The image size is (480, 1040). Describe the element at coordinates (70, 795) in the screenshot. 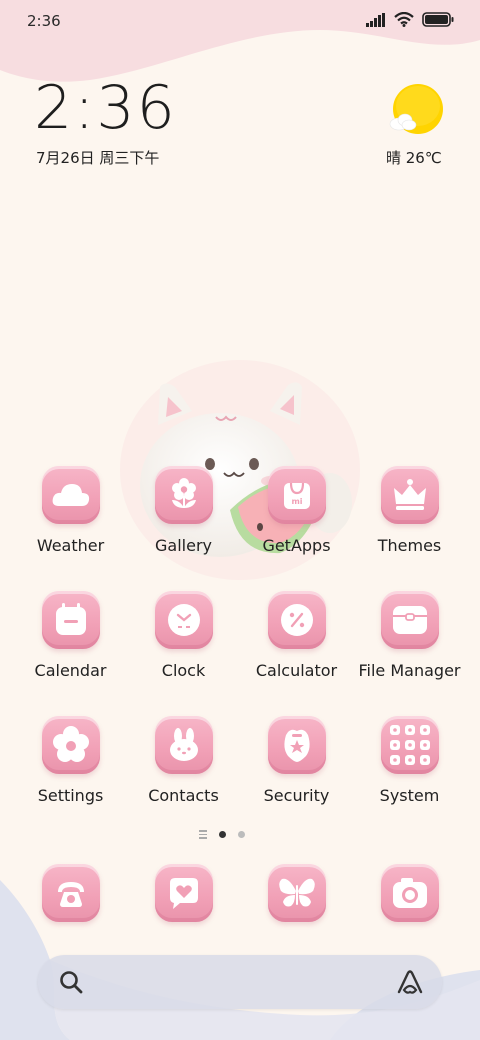

I see `app-label: Settings` at that location.